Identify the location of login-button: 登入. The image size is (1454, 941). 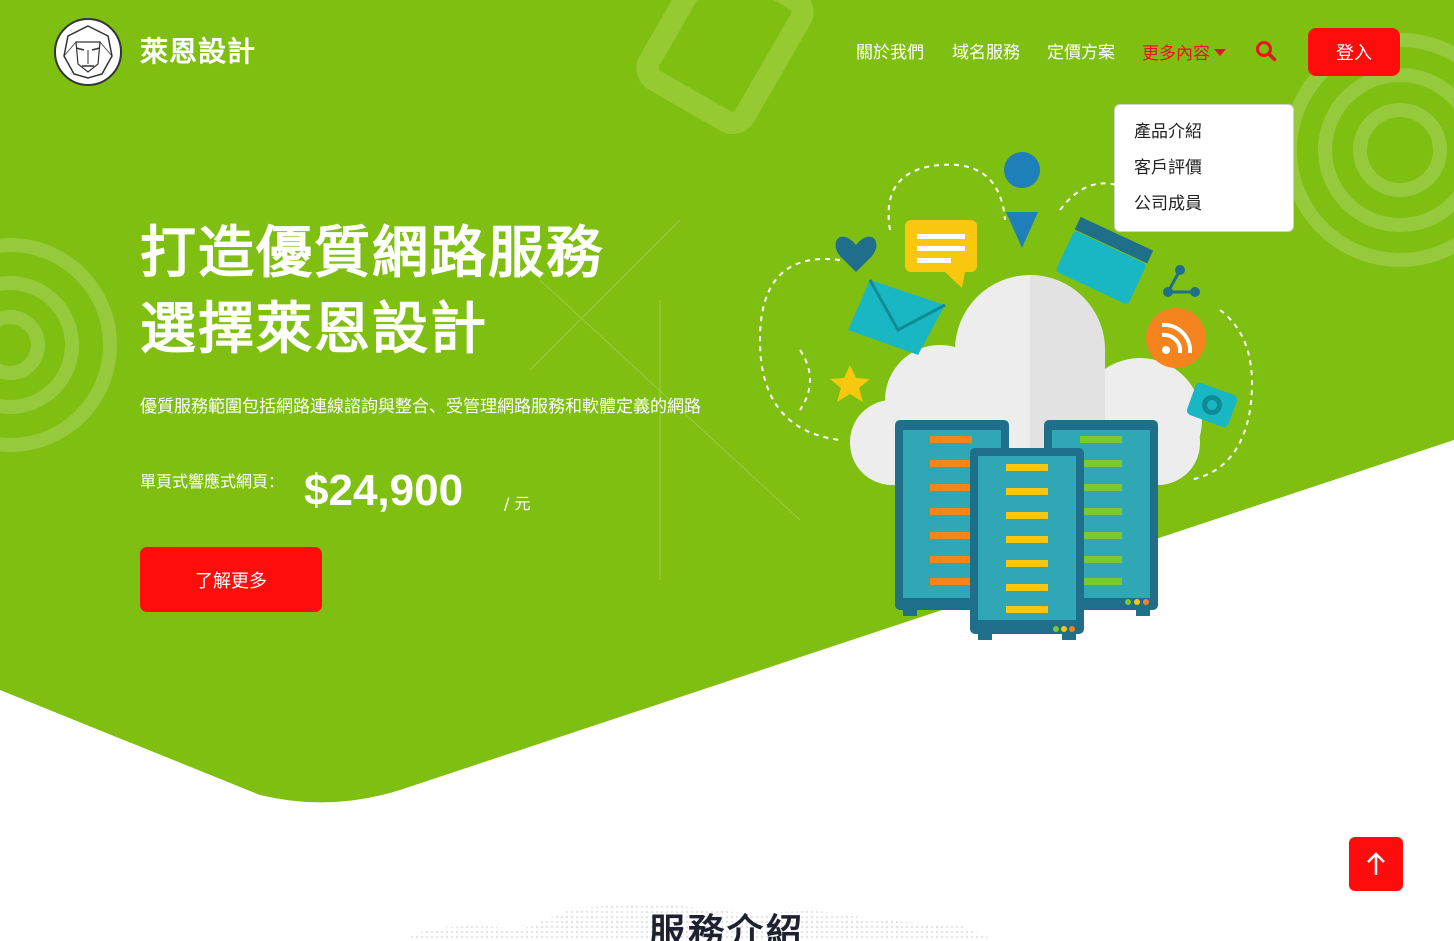
(1354, 52).